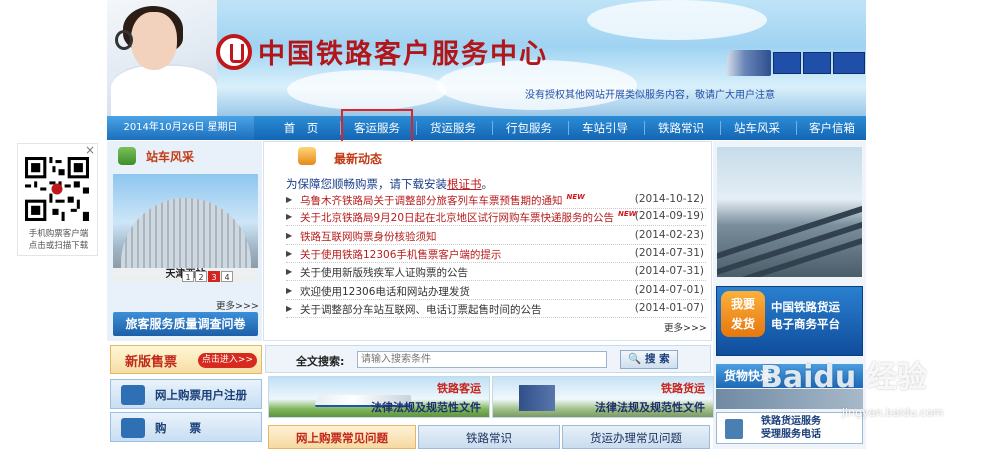 This screenshot has width=1000, height=449. I want to click on service-agent-image, so click(162, 58).